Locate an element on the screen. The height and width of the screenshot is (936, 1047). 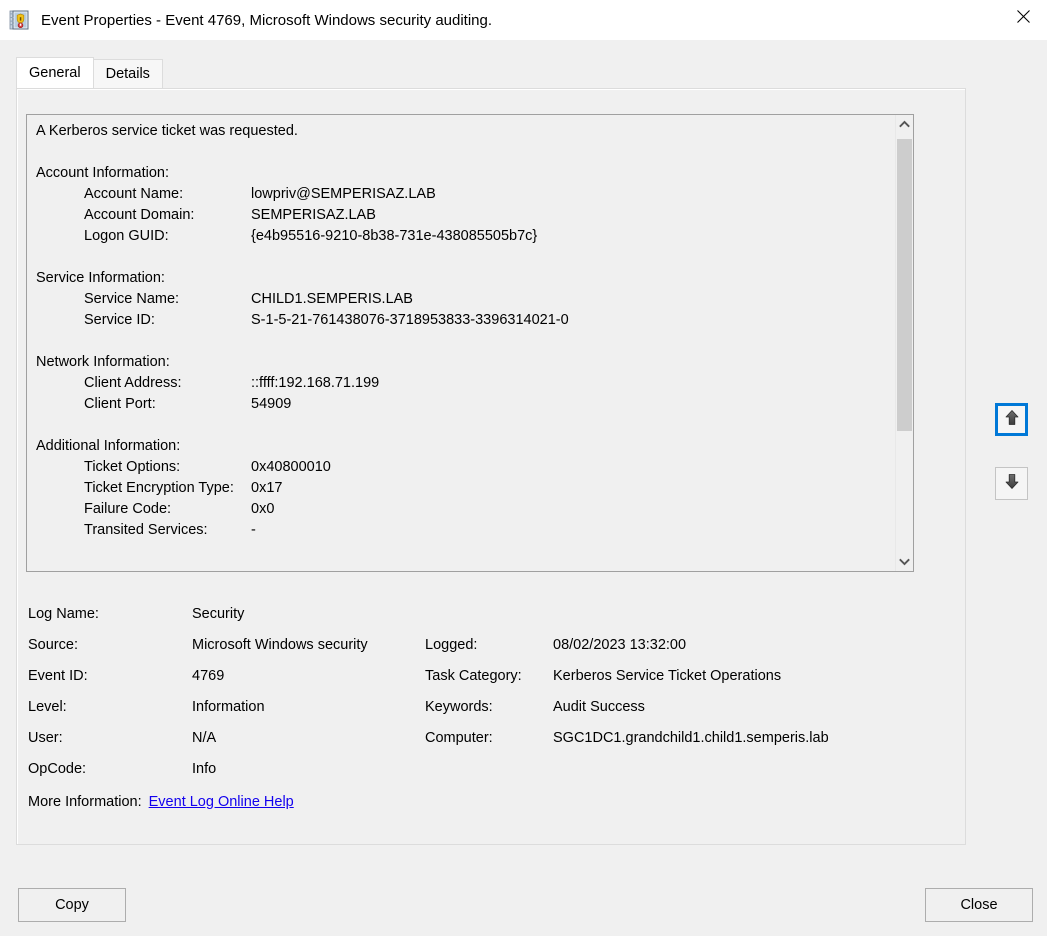
detail-label-left: Event ID: is located at coordinates (58, 675).